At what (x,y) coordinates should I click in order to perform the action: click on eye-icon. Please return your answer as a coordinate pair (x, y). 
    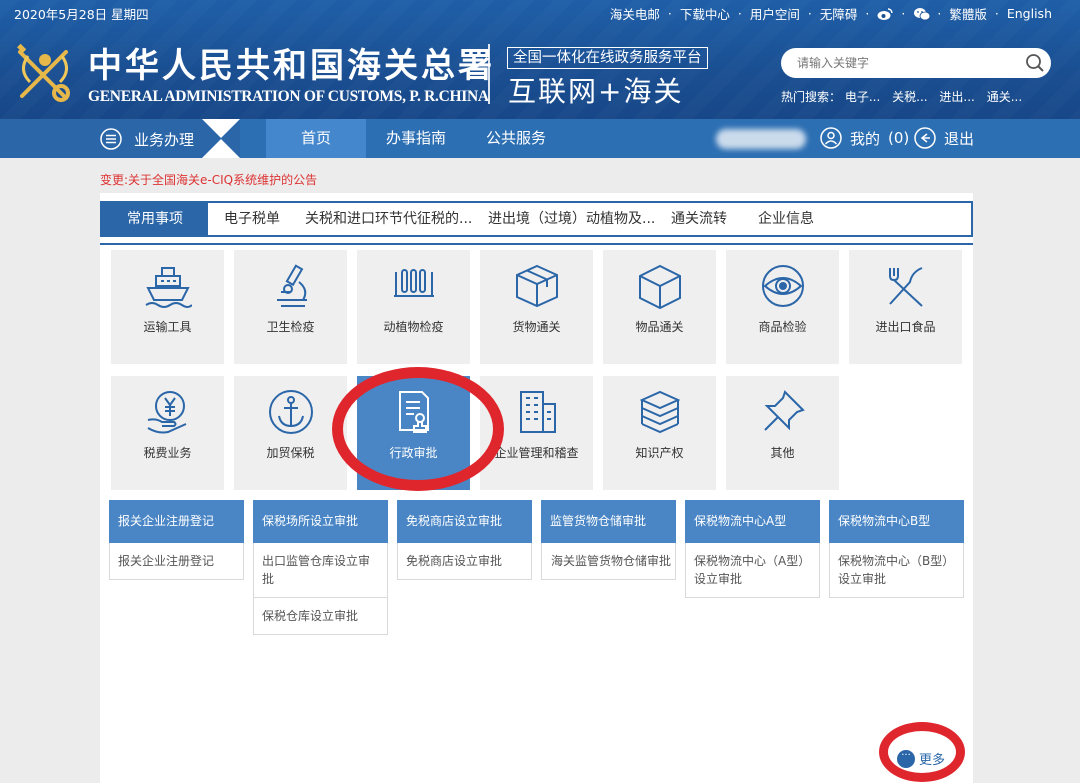
    Looking at the image, I should click on (783, 286).